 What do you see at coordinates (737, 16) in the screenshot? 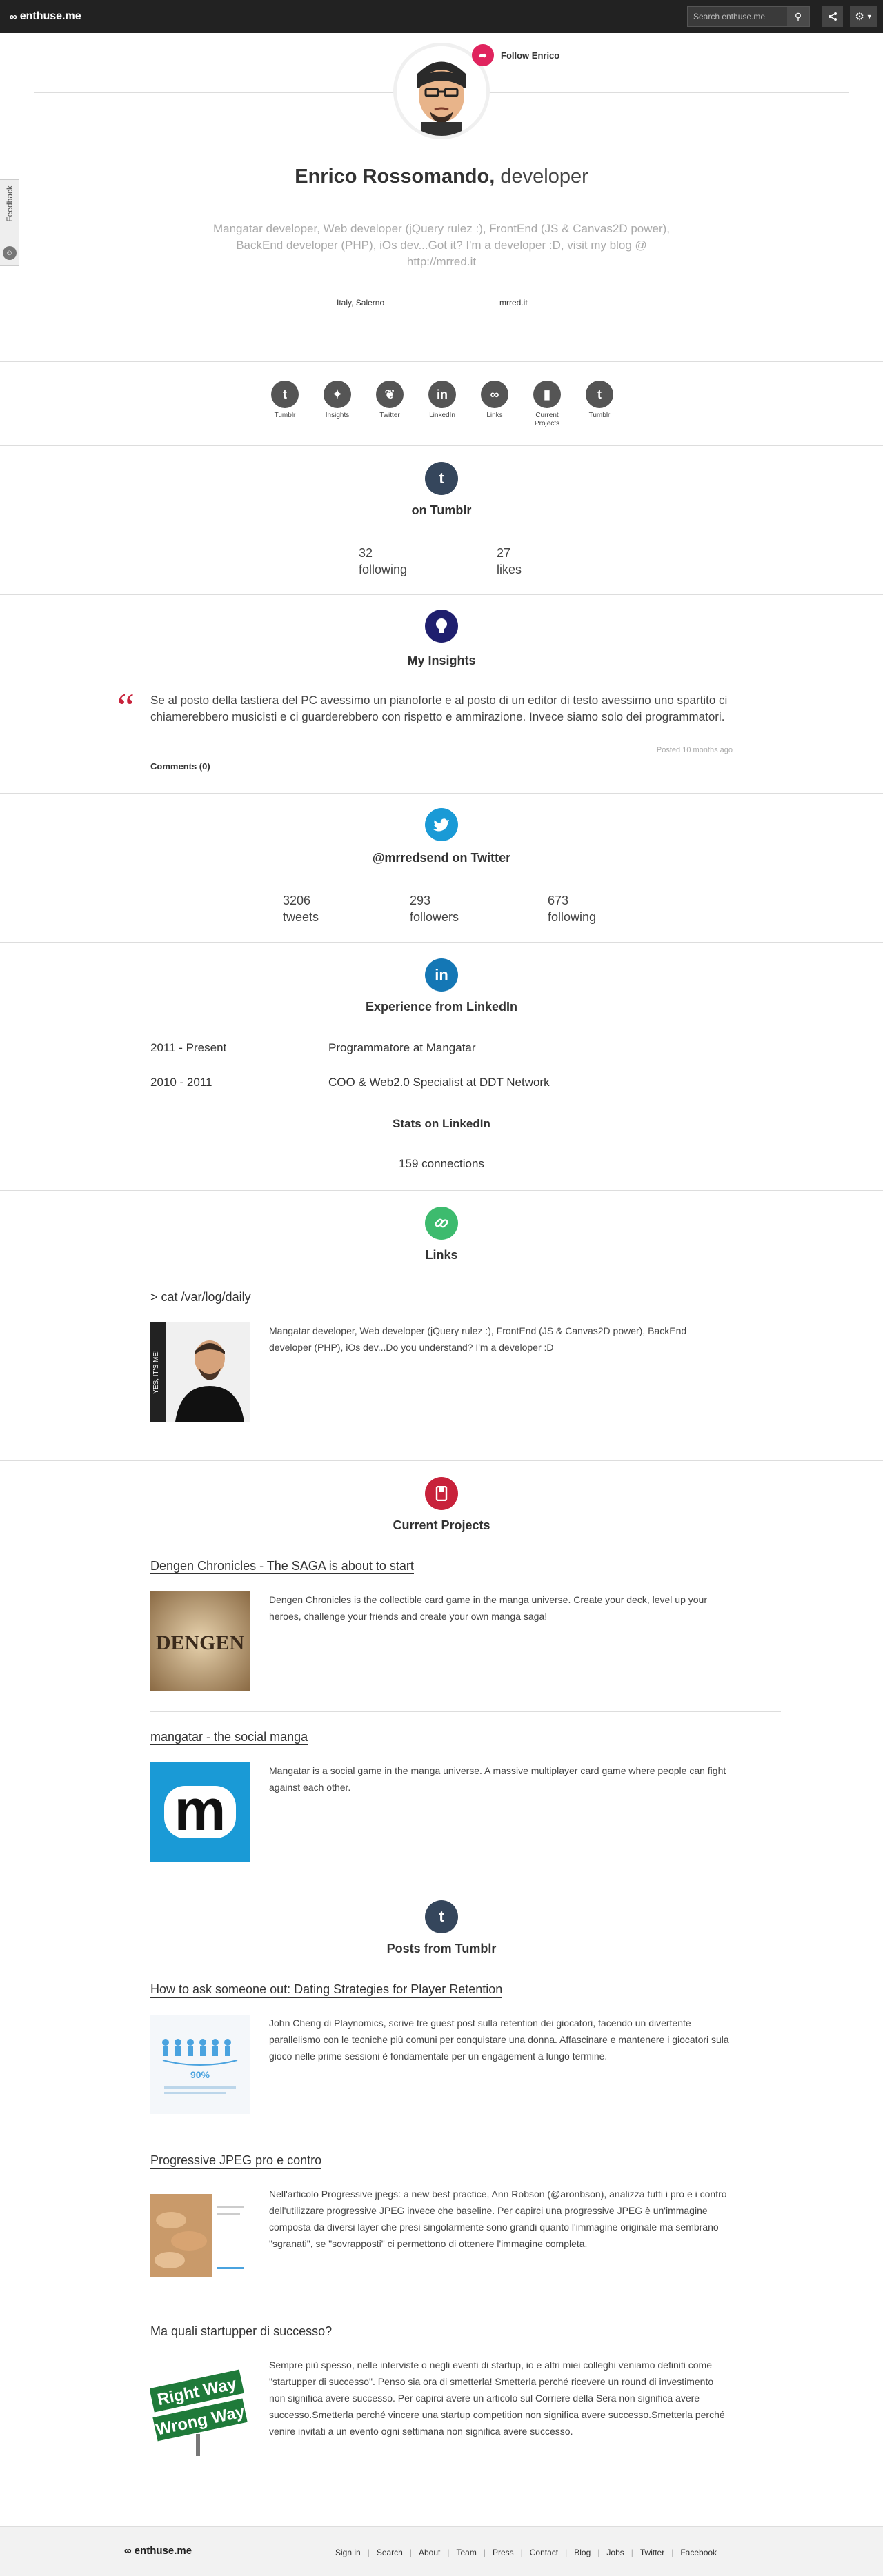
I see `search-input: Search enthuse.me` at bounding box center [737, 16].